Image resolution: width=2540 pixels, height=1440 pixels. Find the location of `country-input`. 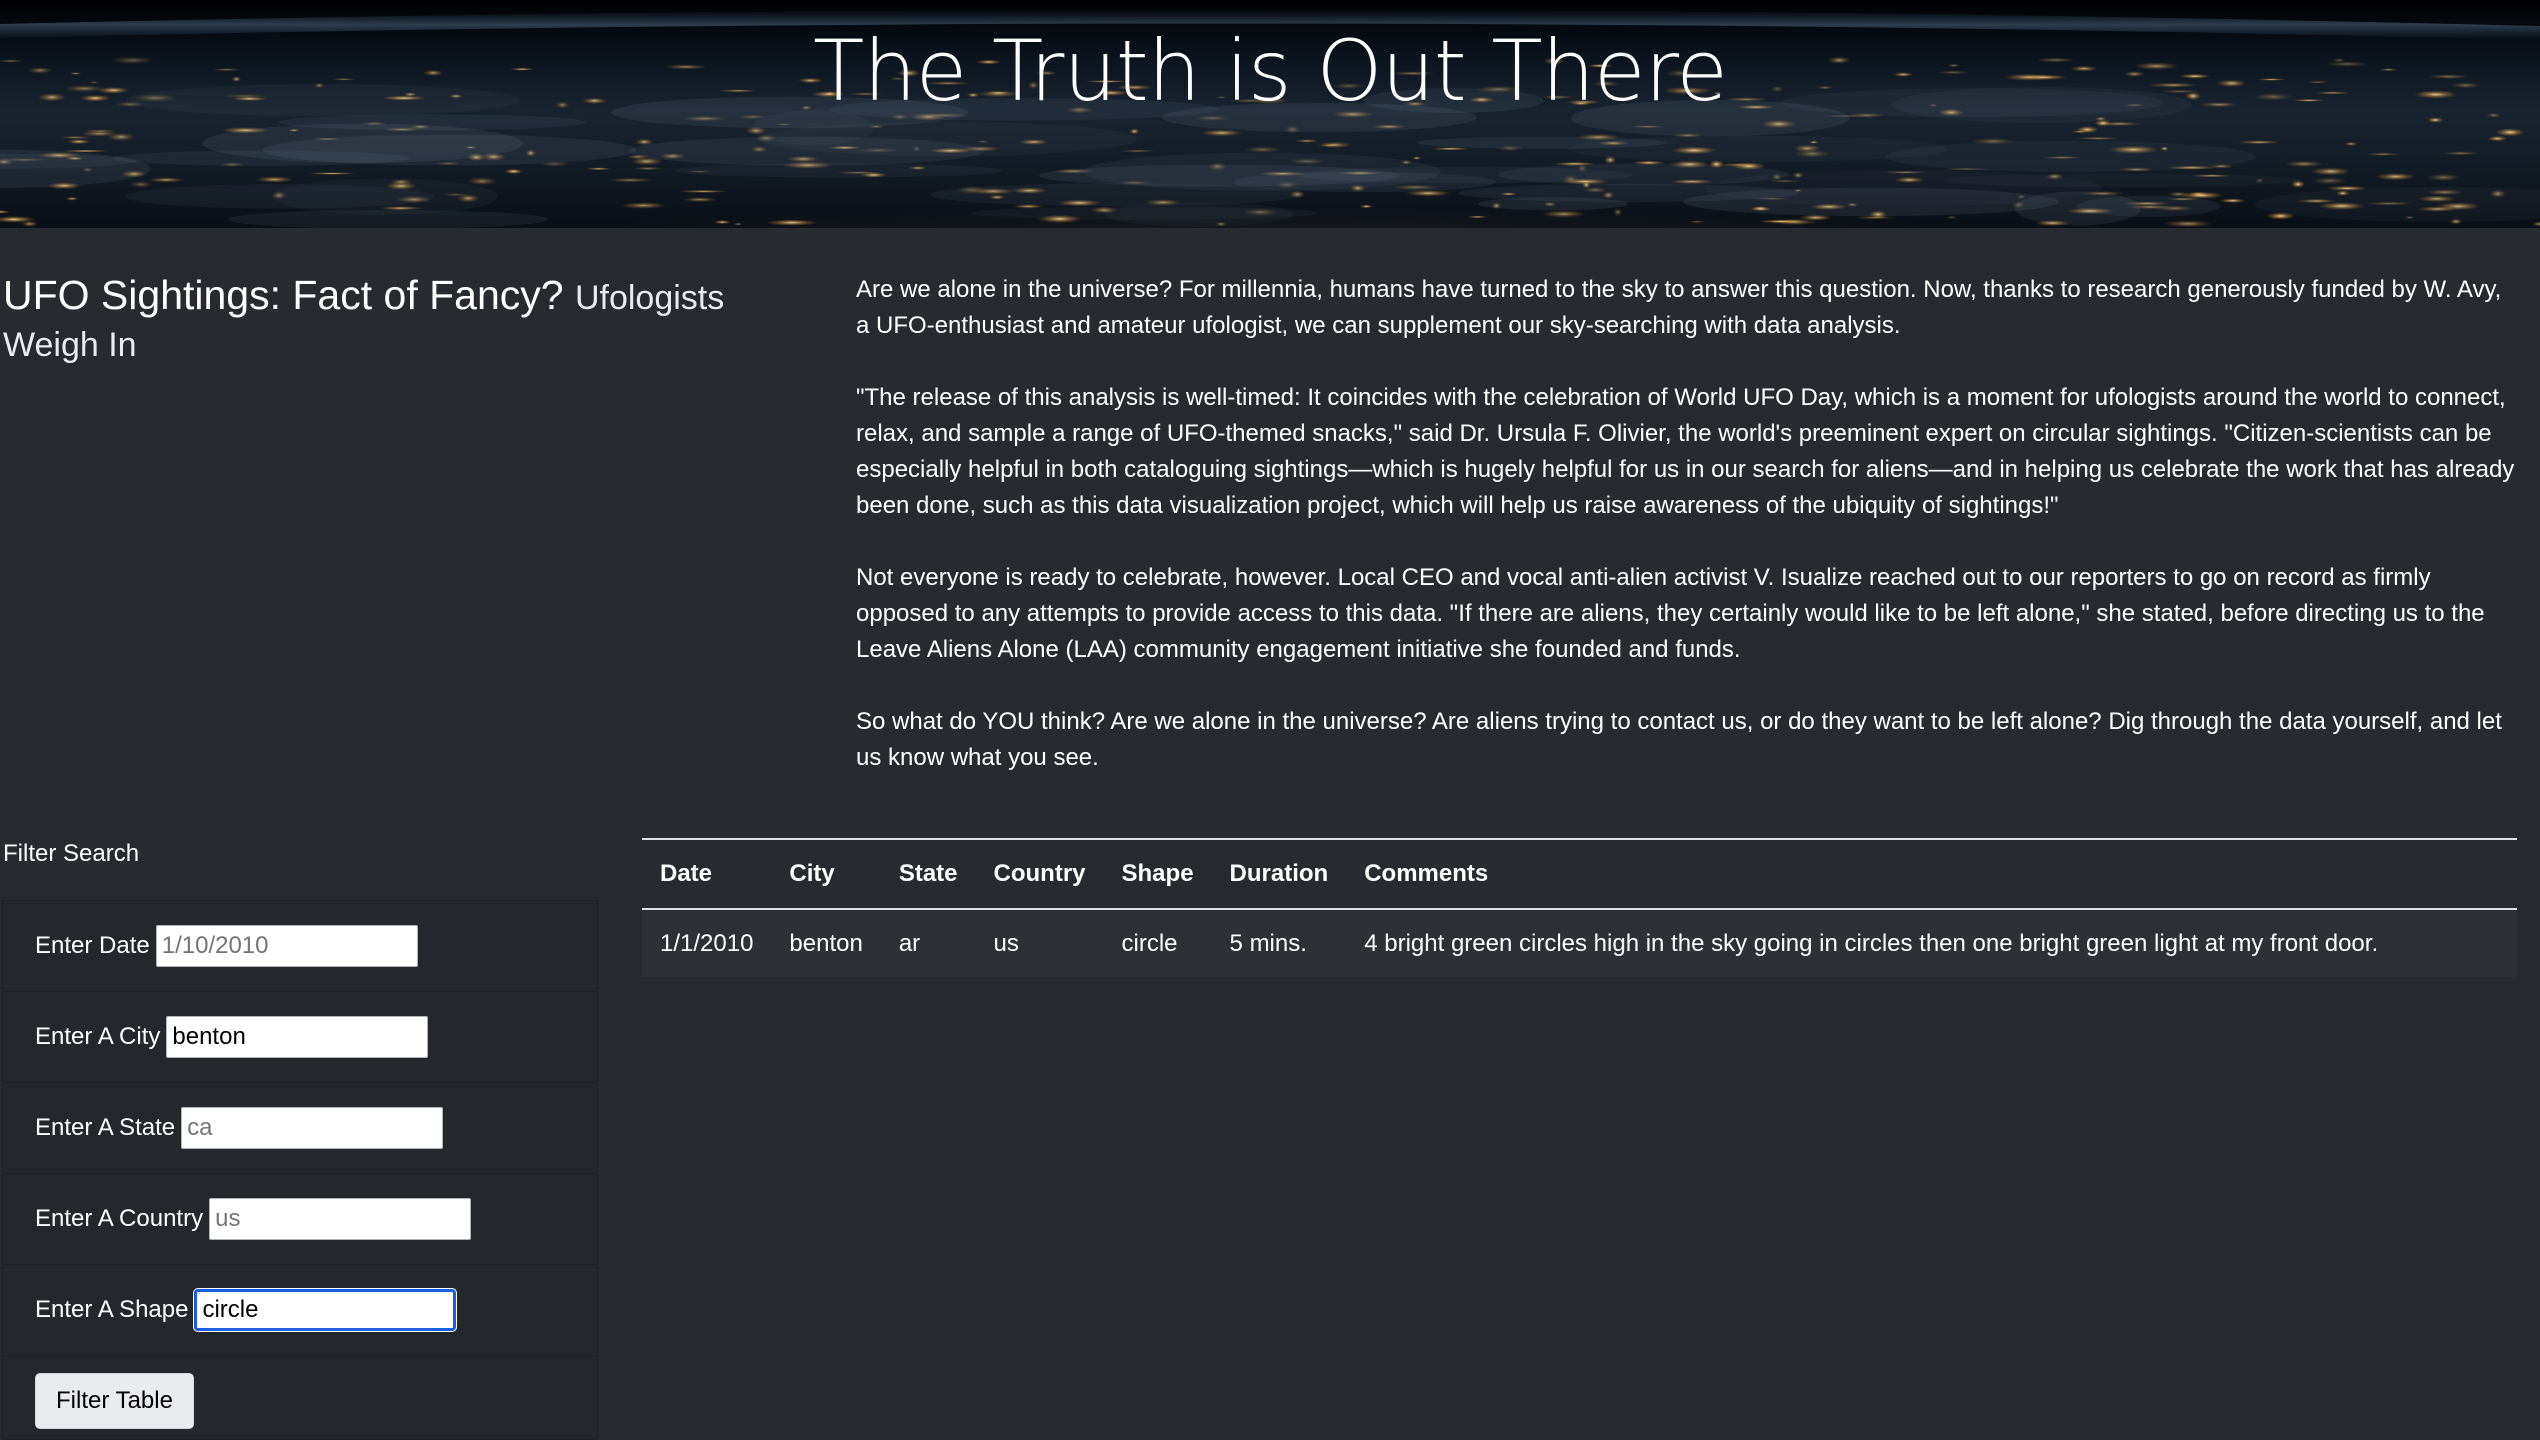

country-input is located at coordinates (340, 1219).